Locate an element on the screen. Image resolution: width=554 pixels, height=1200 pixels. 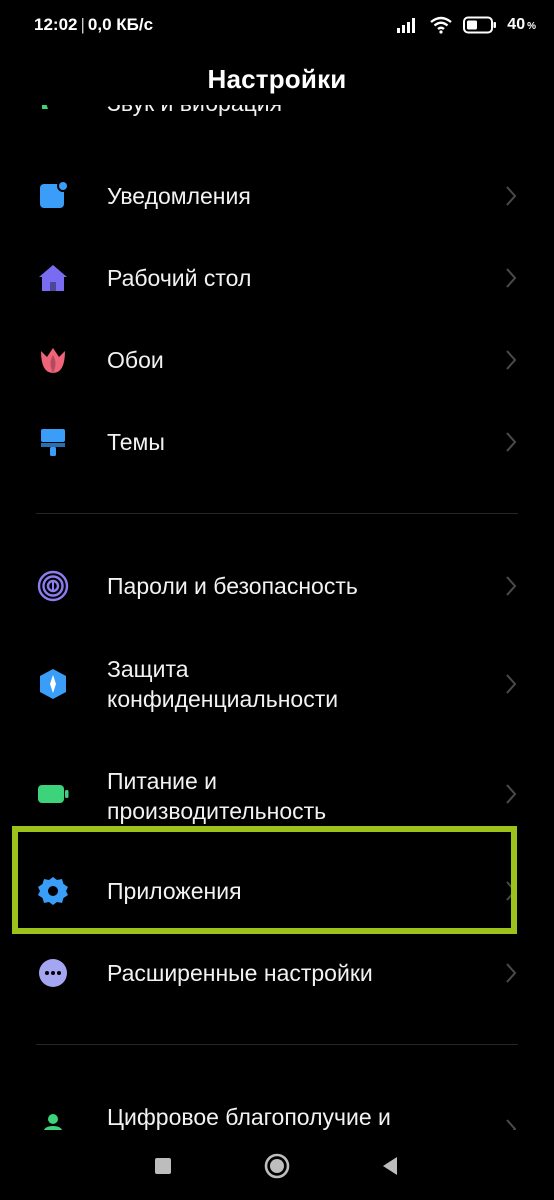
fingerprint-icon is located at coordinates (53, 586).